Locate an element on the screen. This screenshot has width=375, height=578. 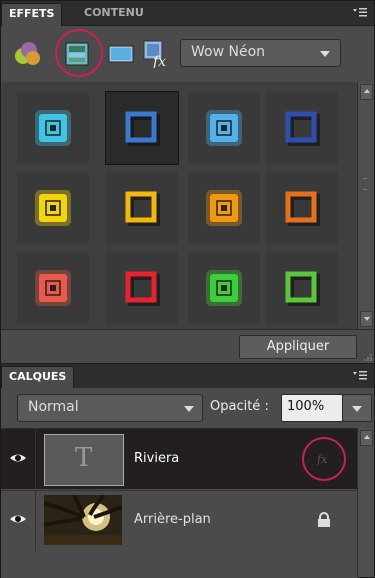
fx-icon: fx is located at coordinates (156, 54).